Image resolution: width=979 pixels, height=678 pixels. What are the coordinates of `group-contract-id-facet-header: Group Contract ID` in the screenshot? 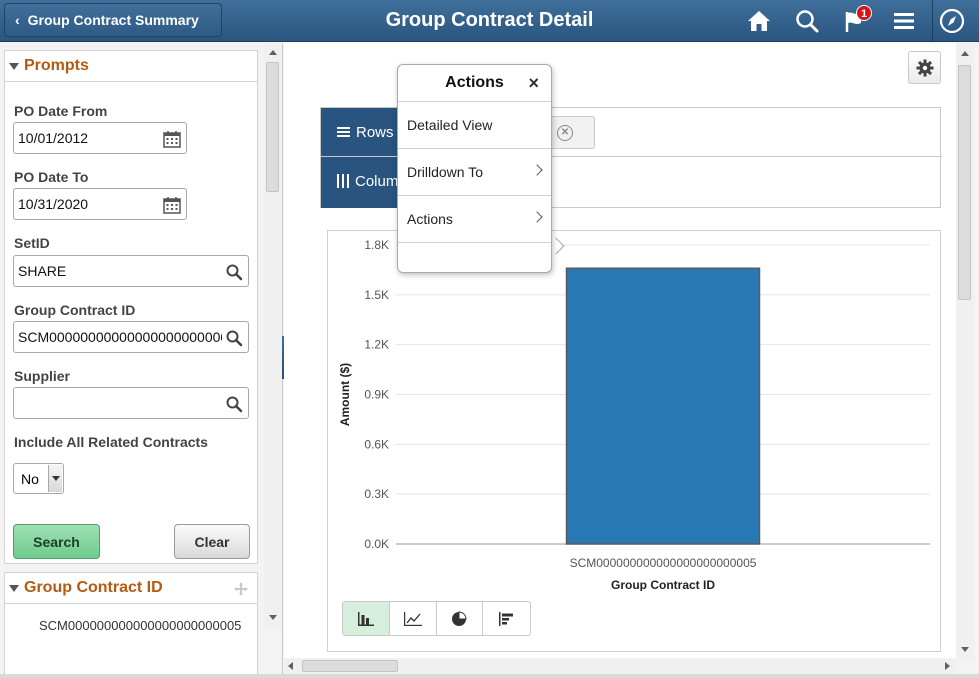 It's located at (131, 588).